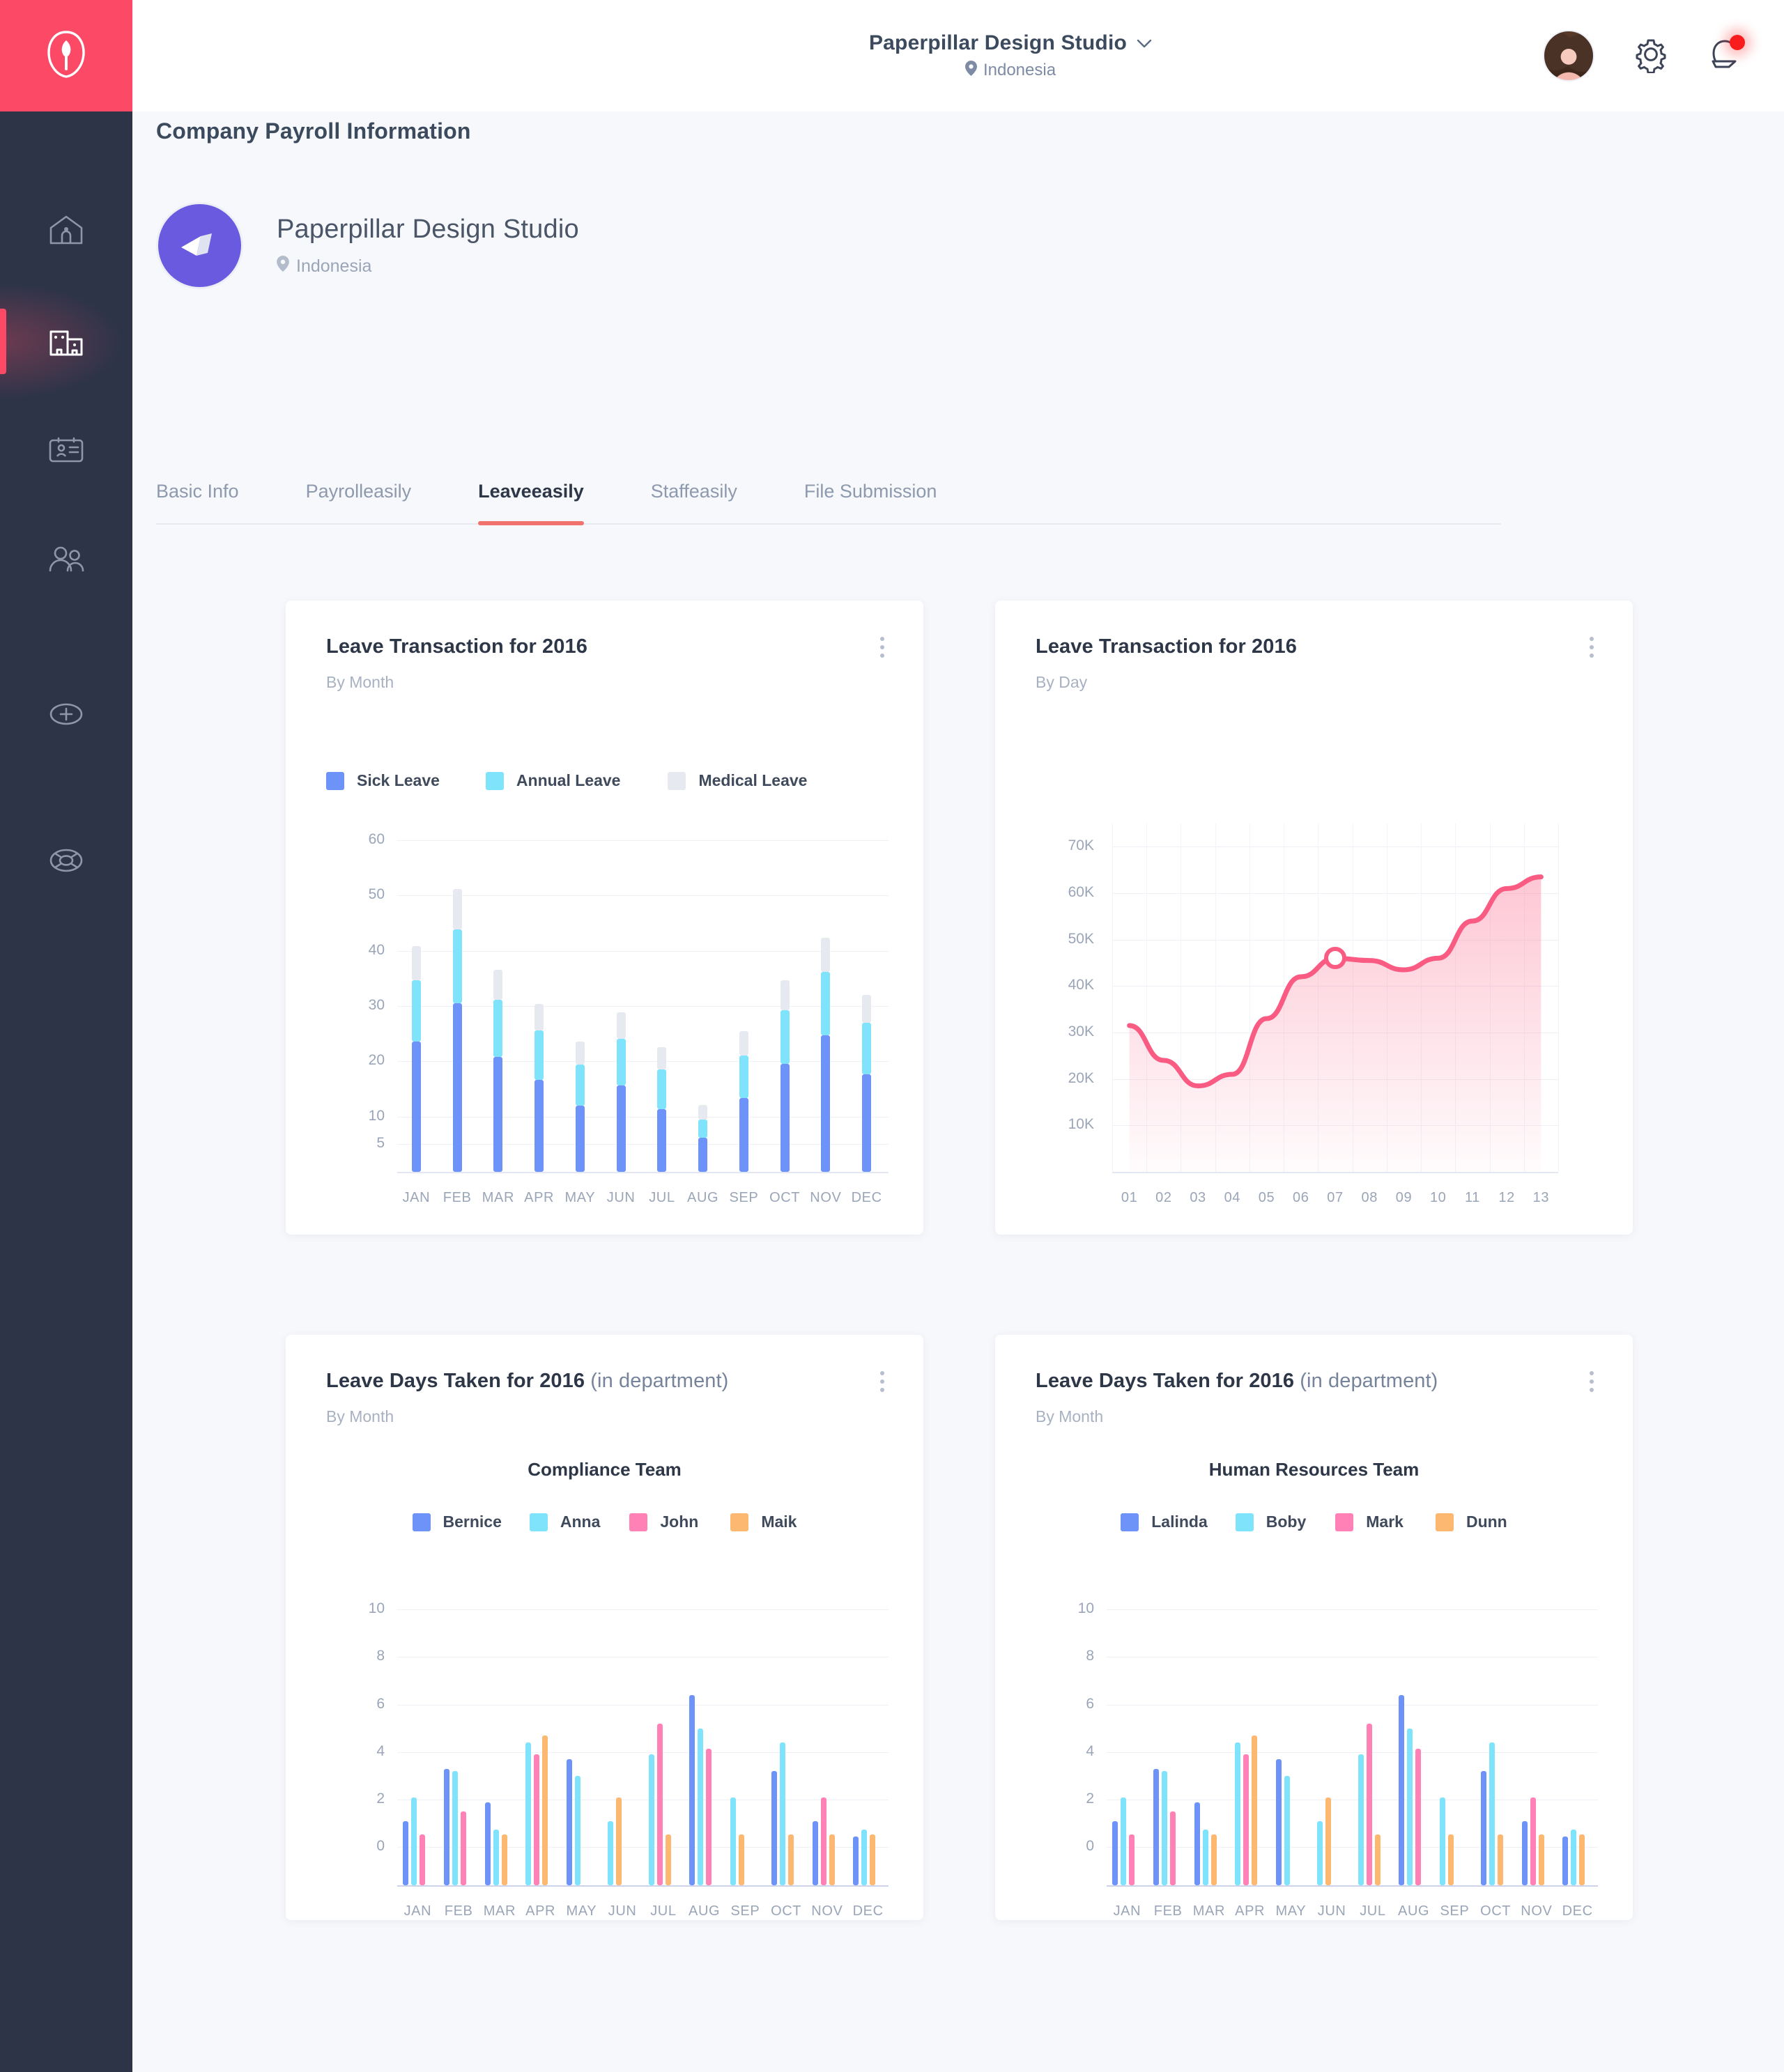  Describe the element at coordinates (1726, 55) in the screenshot. I see `bell-icon` at that location.